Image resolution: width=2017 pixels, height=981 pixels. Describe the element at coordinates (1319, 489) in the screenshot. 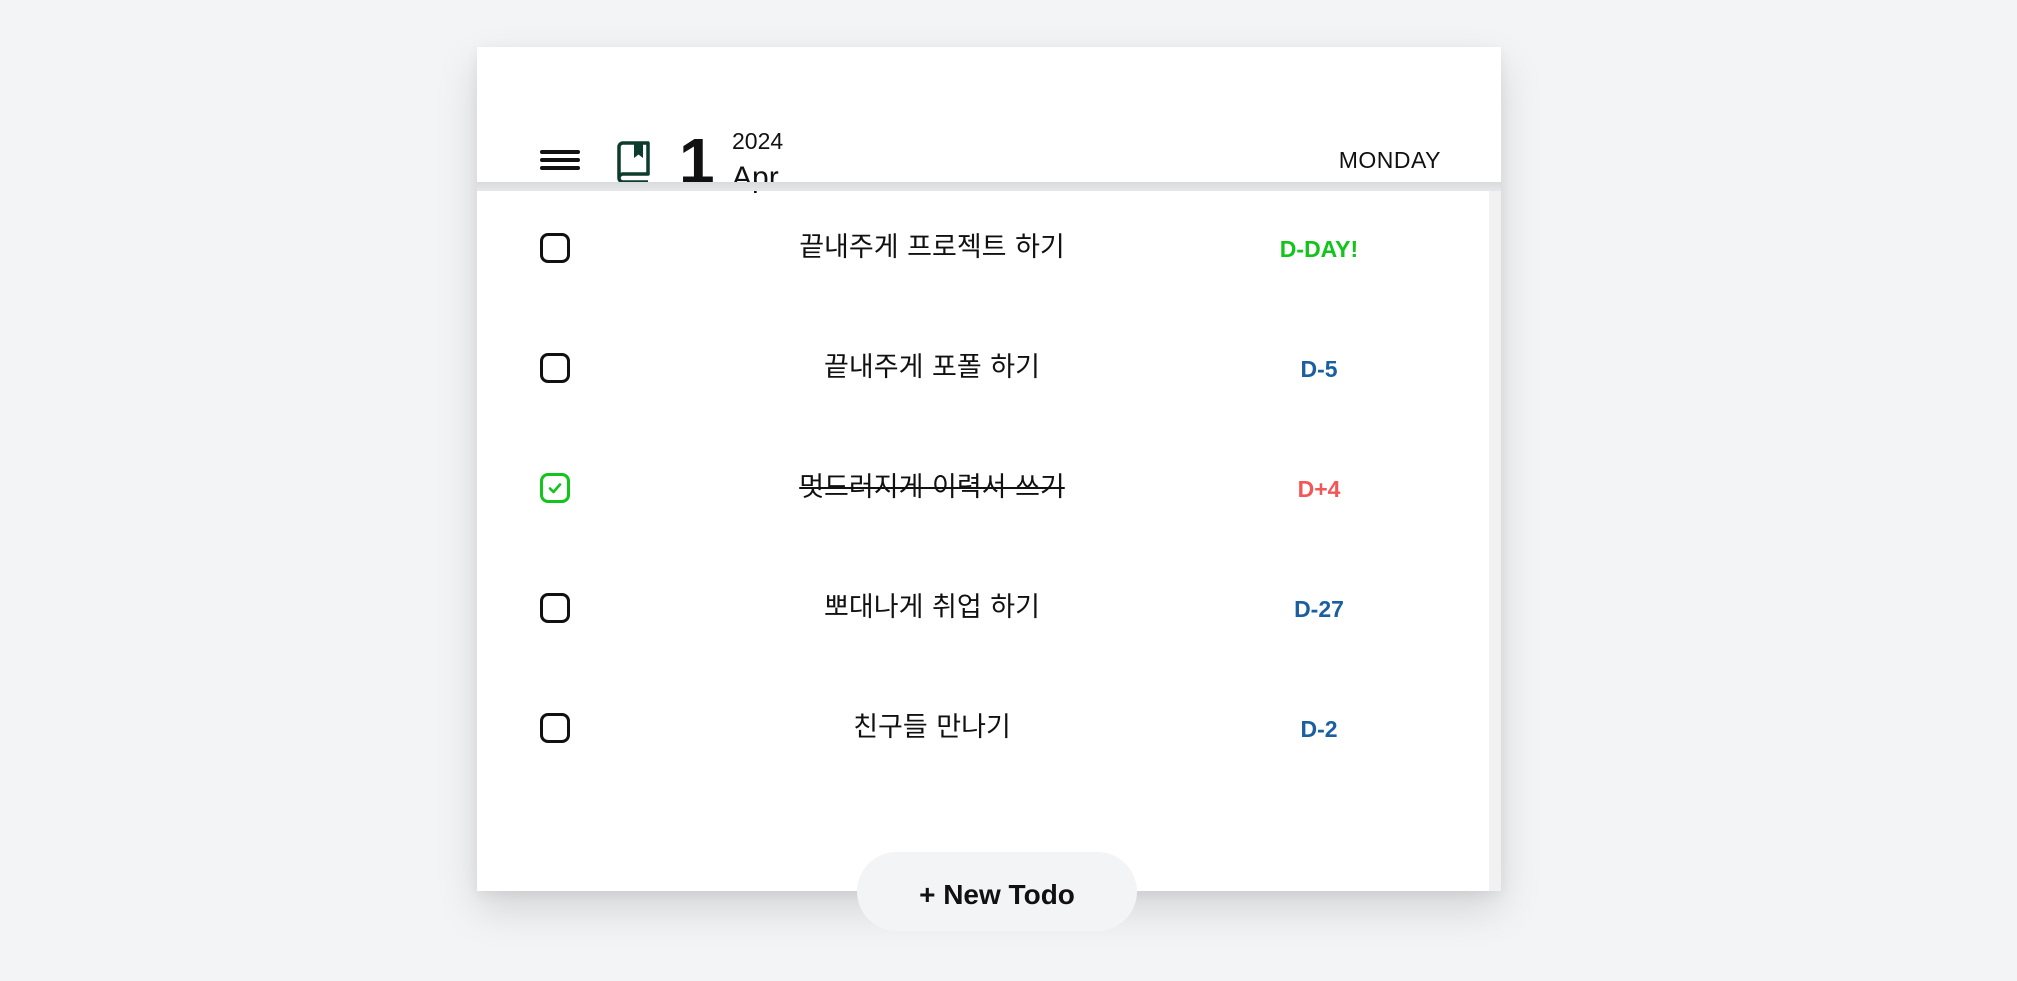

I see `dday-badge: D+4` at that location.